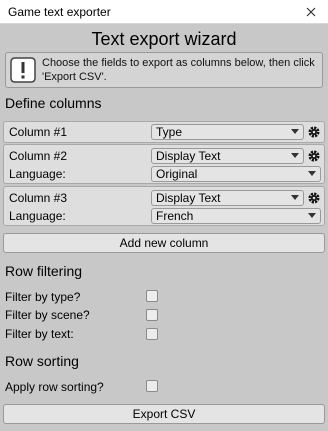 This screenshot has height=431, width=328. What do you see at coordinates (177, 174) in the screenshot?
I see `dropdown-value: Original` at bounding box center [177, 174].